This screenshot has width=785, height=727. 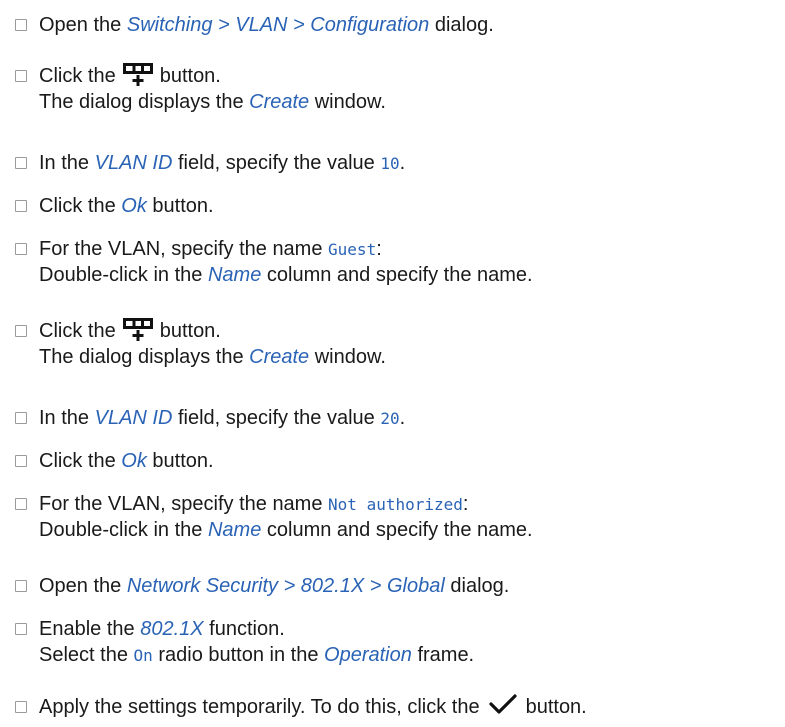 I want to click on menu-path-link: Network Security > 802.1X > Global, so click(x=286, y=586).